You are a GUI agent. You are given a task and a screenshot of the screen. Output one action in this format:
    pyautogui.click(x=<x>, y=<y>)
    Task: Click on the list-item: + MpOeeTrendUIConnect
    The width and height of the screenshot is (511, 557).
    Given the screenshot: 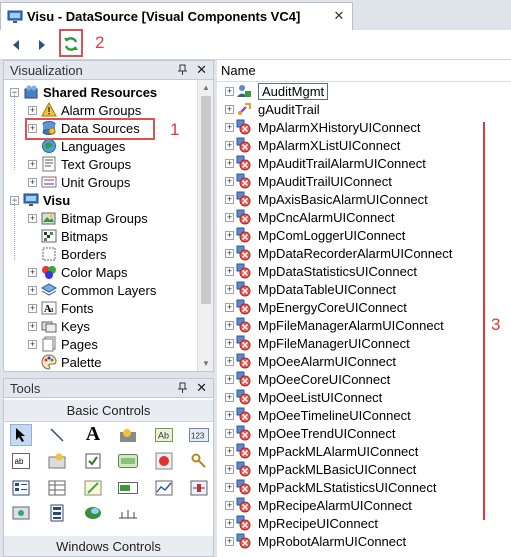 What is the action you would take?
    pyautogui.click(x=306, y=433)
    